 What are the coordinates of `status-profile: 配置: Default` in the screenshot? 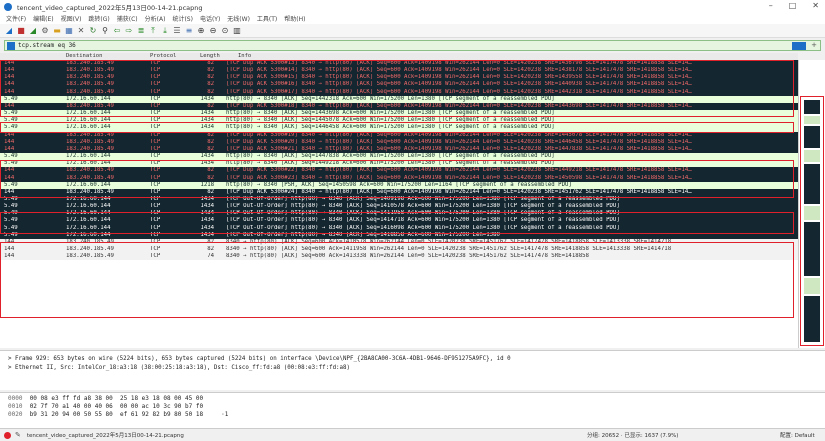 It's located at (797, 435).